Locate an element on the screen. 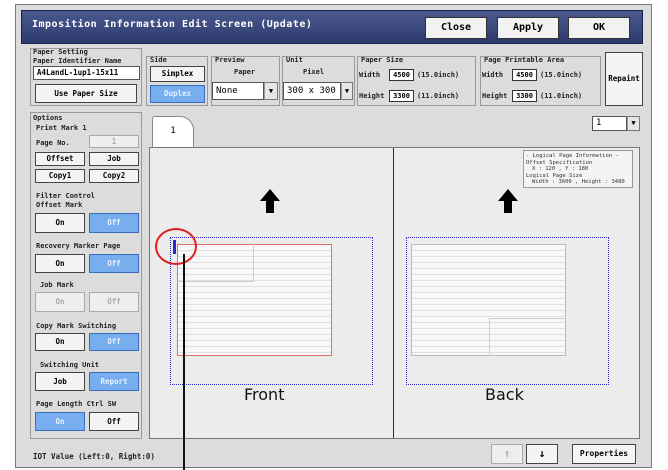  use-paper-size-button: Use Paper Size is located at coordinates (86, 93).